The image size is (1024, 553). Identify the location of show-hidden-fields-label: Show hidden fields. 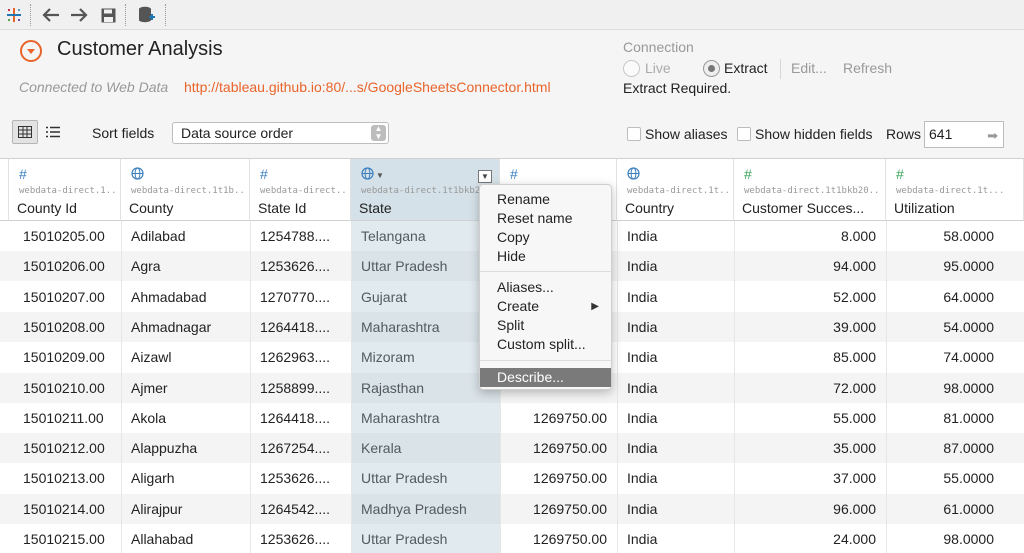
(814, 134).